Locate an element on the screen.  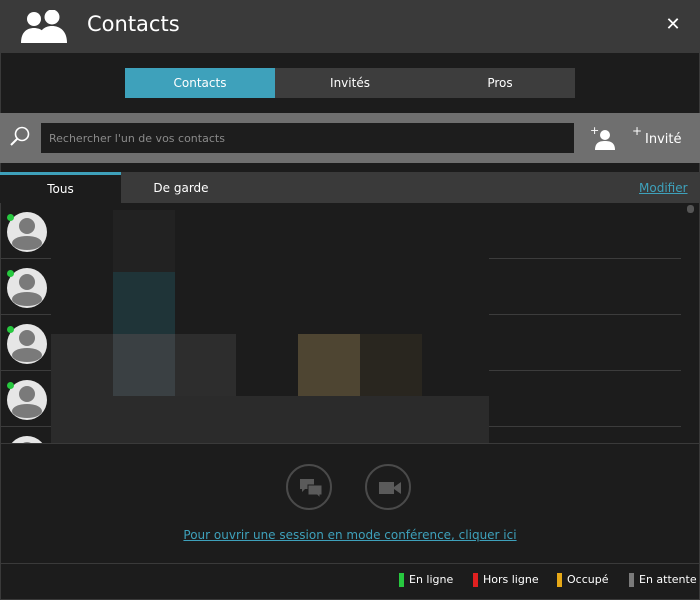
legend-label: En attente is located at coordinates (668, 579).